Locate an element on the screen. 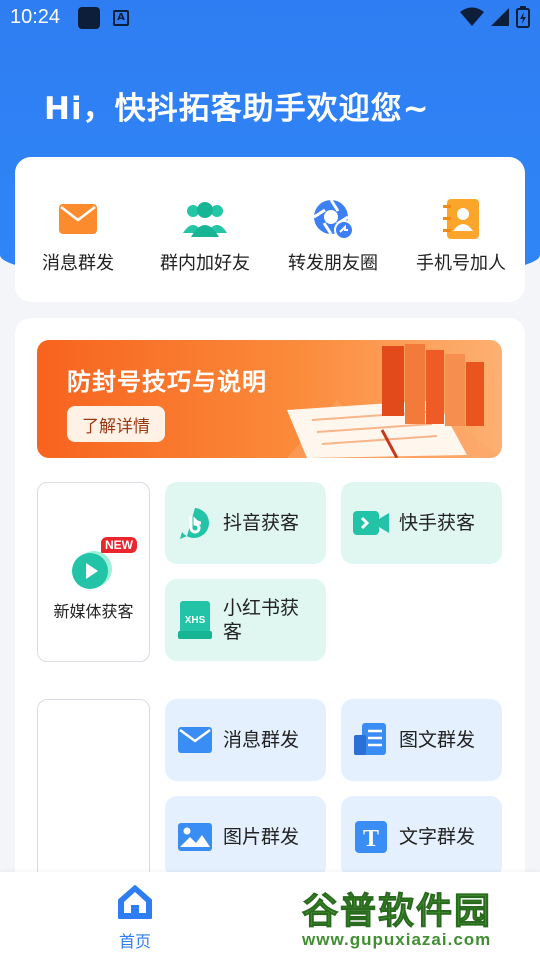 The image size is (540, 960). quick-action-forward-moments: 转发朋友圈 is located at coordinates (333, 236).